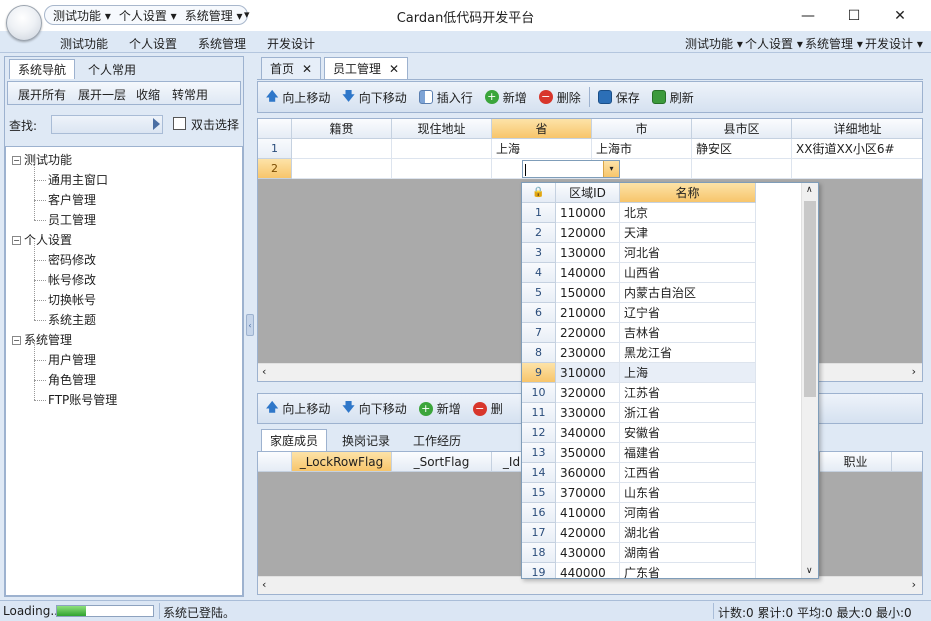  Describe the element at coordinates (808, 15) in the screenshot. I see `minimize-button: —` at that location.